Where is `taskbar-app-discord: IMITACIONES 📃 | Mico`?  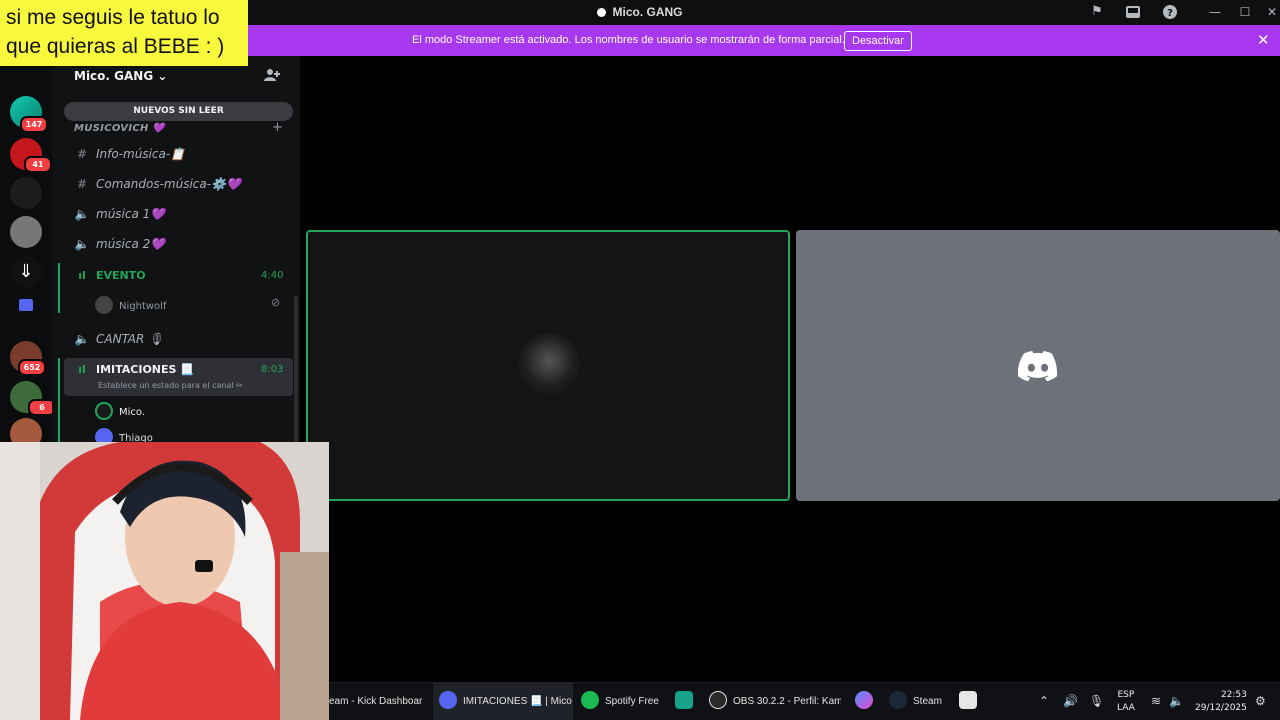 taskbar-app-discord: IMITACIONES 📃 | Mico is located at coordinates (503, 701).